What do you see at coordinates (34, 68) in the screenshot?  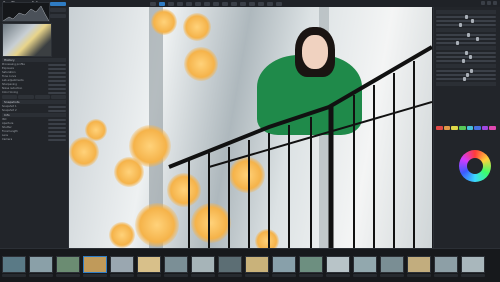 I see `history-row: Exposure` at bounding box center [34, 68].